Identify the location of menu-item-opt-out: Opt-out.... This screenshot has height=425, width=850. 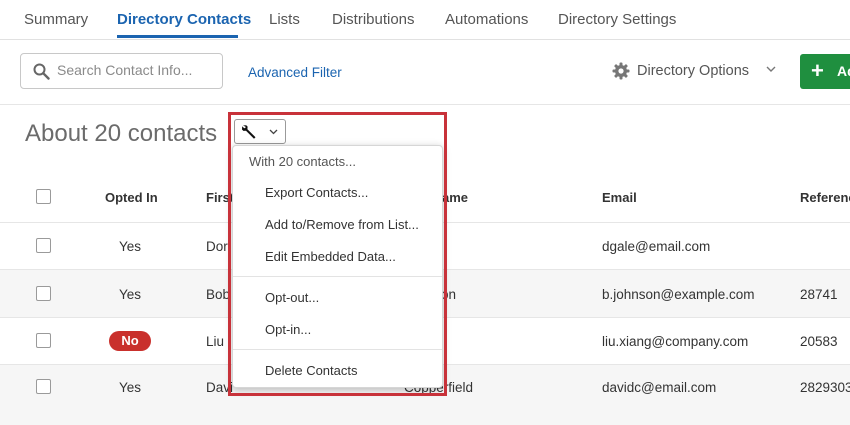
(292, 297).